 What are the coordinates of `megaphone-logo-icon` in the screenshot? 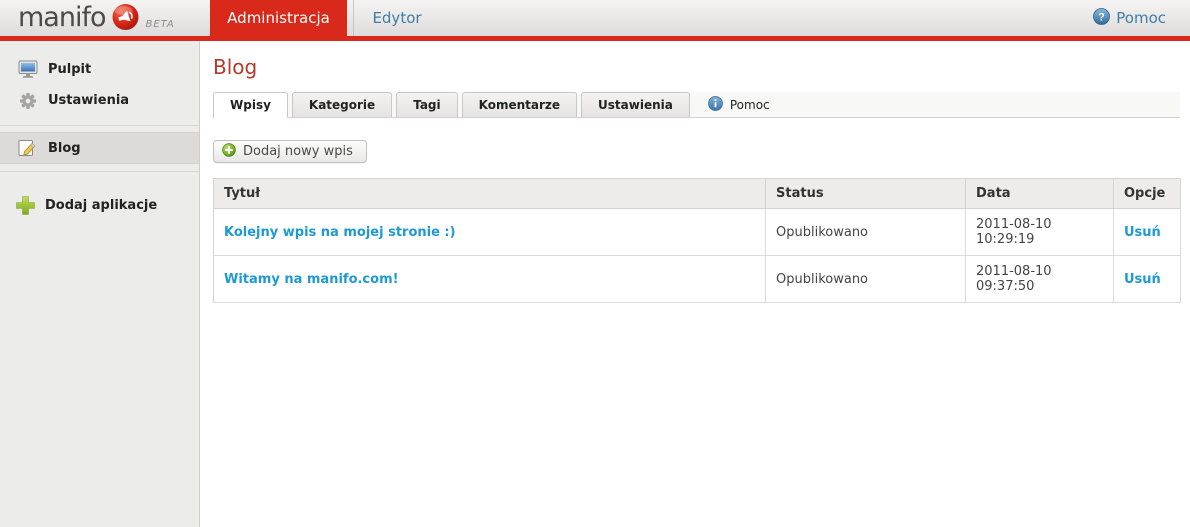 It's located at (125, 19).